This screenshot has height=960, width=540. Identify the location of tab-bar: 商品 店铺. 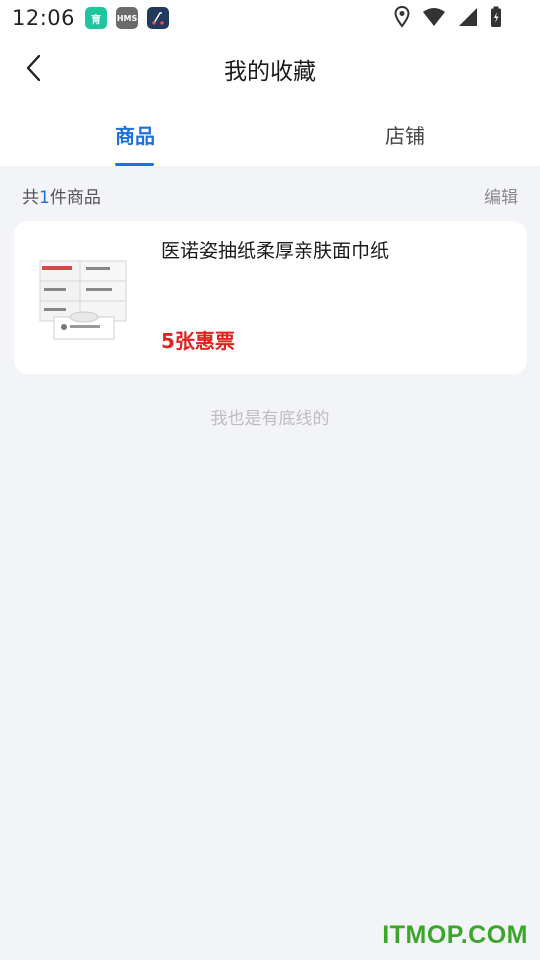
(270, 133).